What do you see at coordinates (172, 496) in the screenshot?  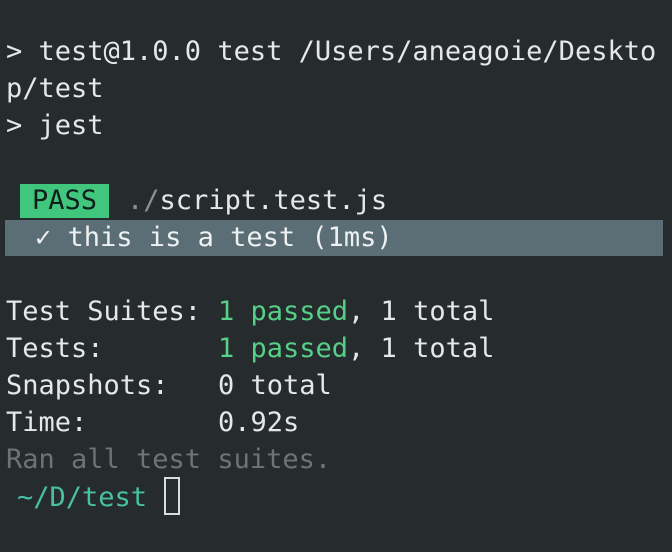 I see `cursor-block` at bounding box center [172, 496].